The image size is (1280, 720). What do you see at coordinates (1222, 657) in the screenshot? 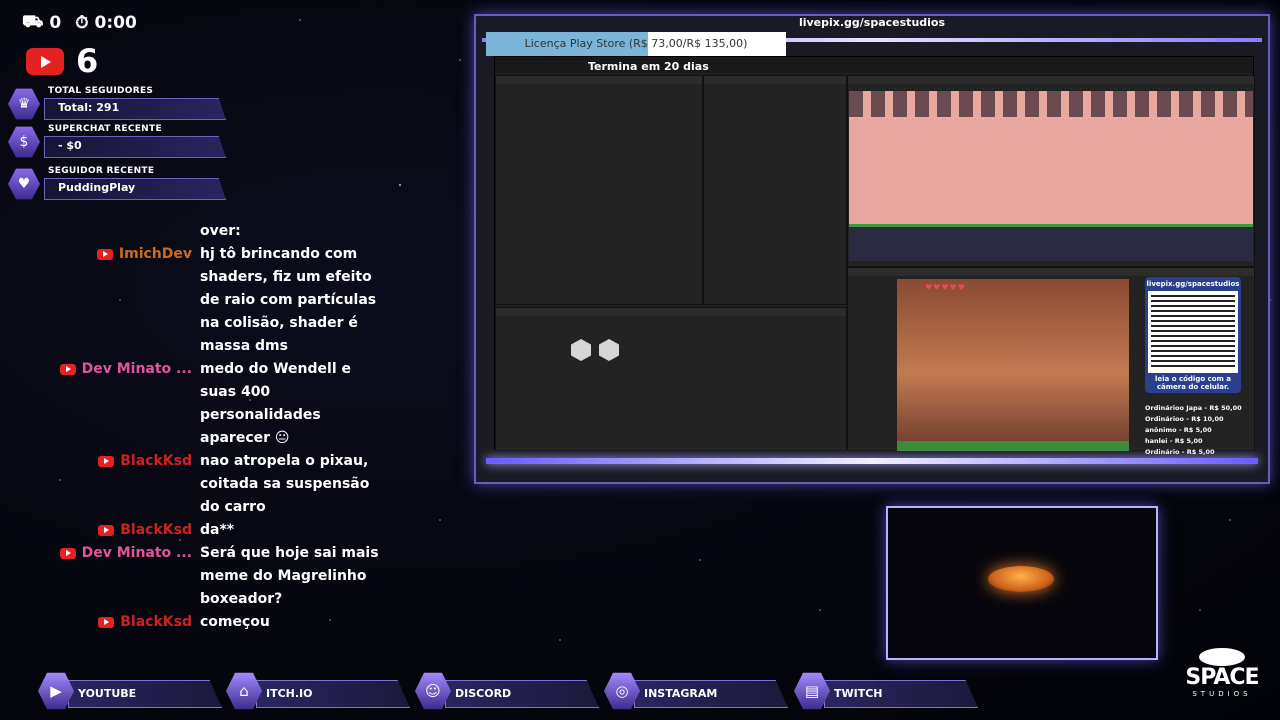
I see `ufo-icon` at bounding box center [1222, 657].